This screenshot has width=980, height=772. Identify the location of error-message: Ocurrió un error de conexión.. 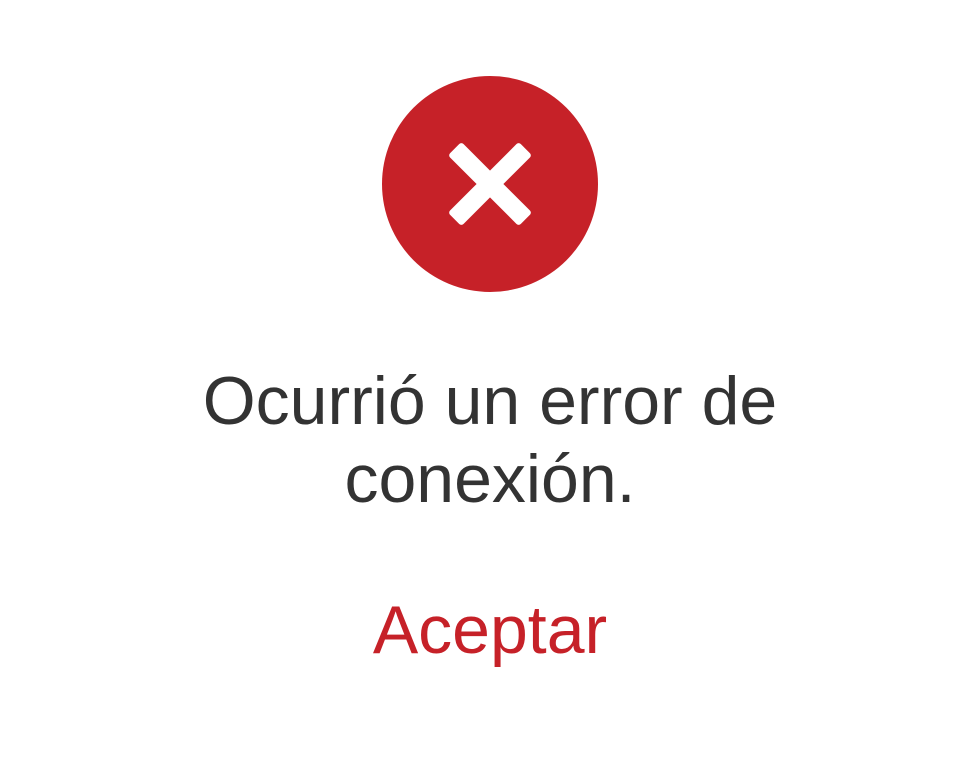
(490, 440).